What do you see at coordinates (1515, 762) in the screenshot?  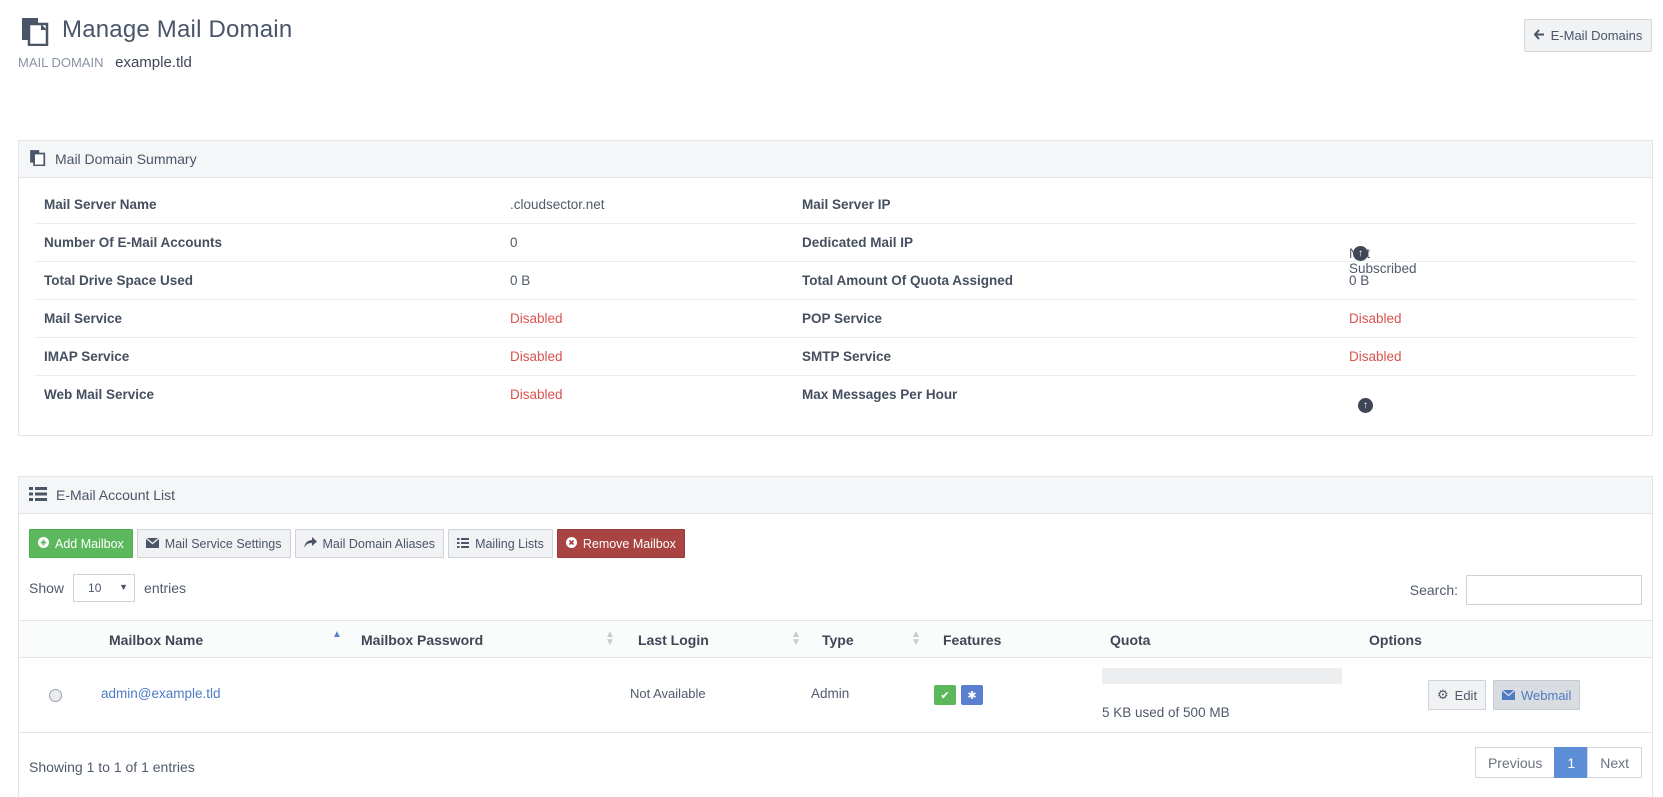 I see `previous-page-button: Previous` at bounding box center [1515, 762].